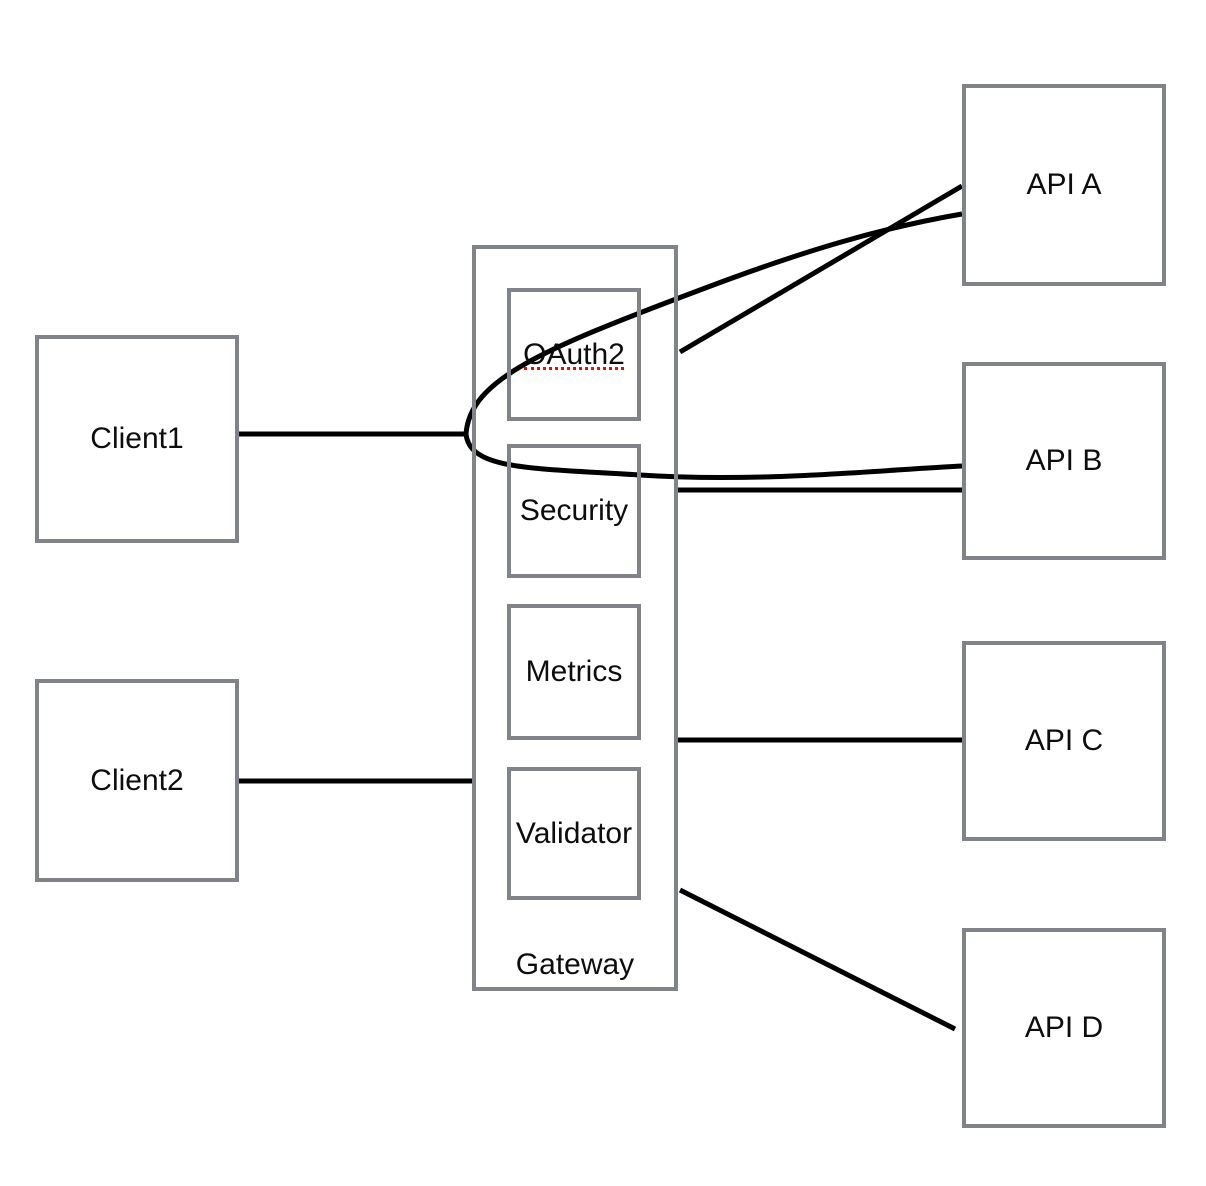 This screenshot has height=1186, width=1206. I want to click on node-security: Security, so click(574, 511).